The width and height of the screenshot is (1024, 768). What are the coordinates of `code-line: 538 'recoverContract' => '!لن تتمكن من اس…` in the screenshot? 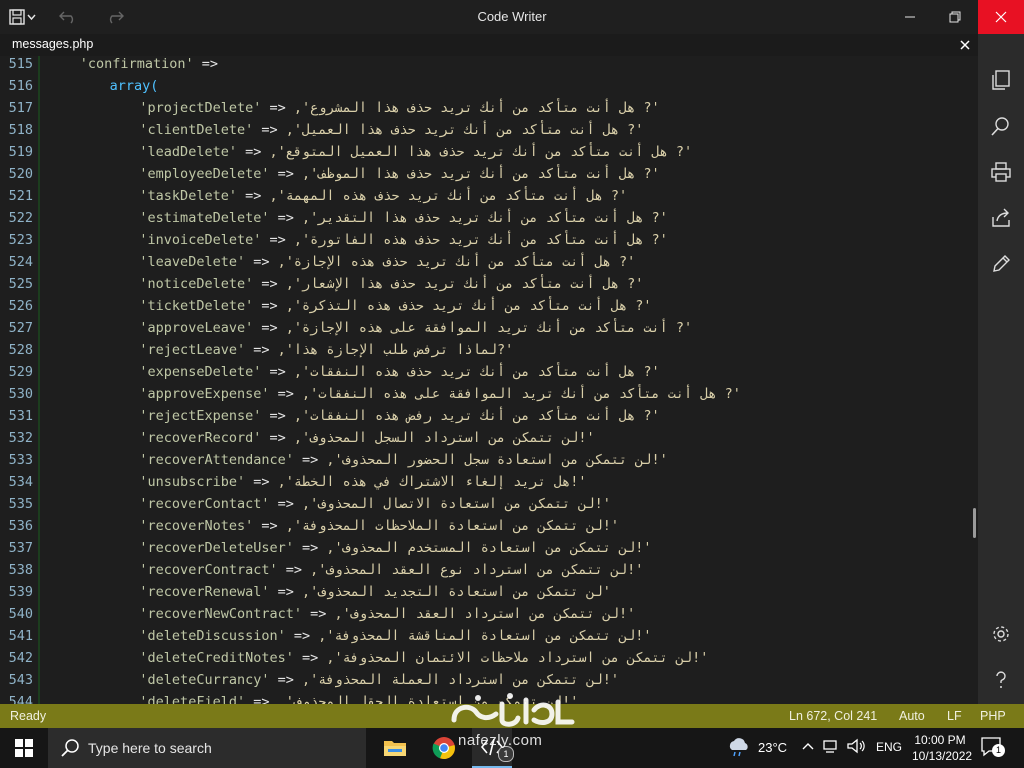 It's located at (485, 570).